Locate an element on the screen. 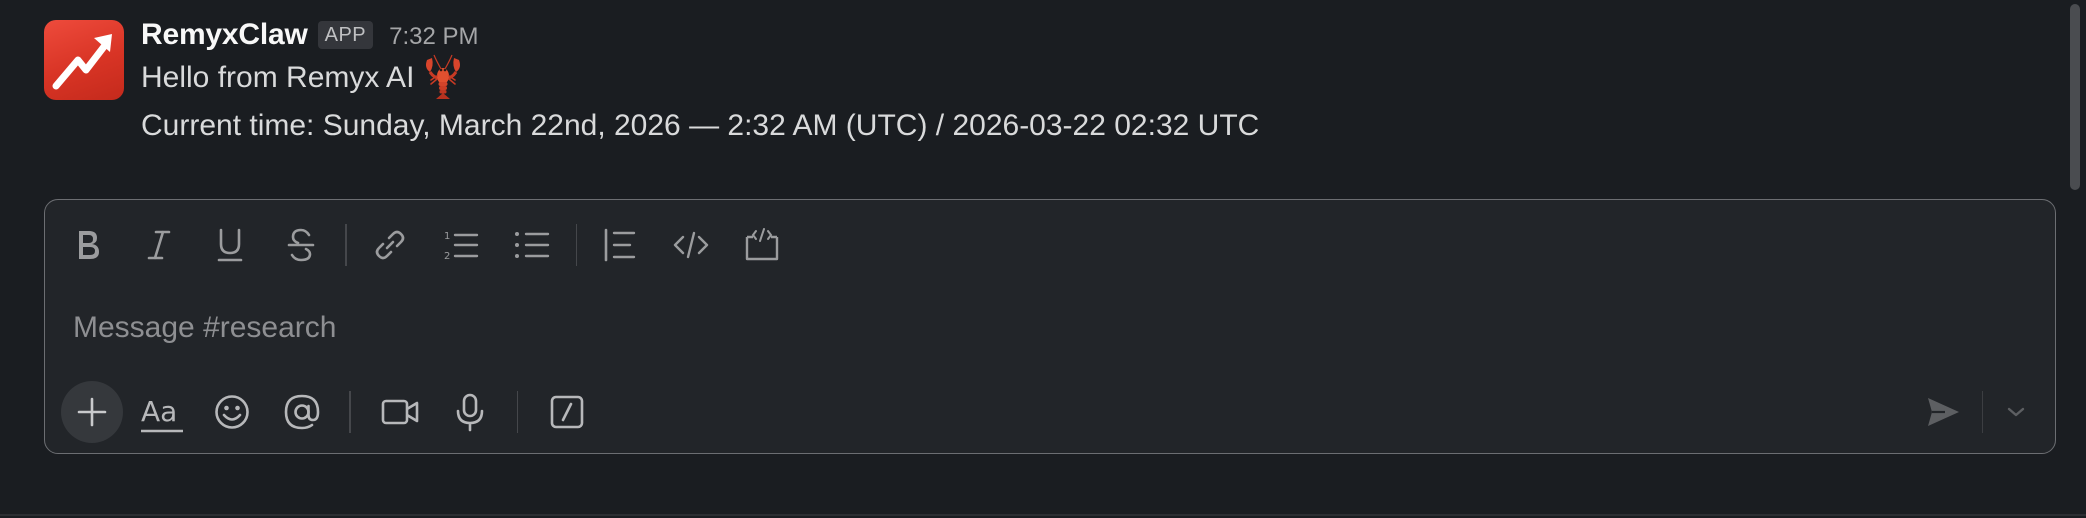 The image size is (2086, 518). bulleted-list-icon is located at coordinates (531, 245).